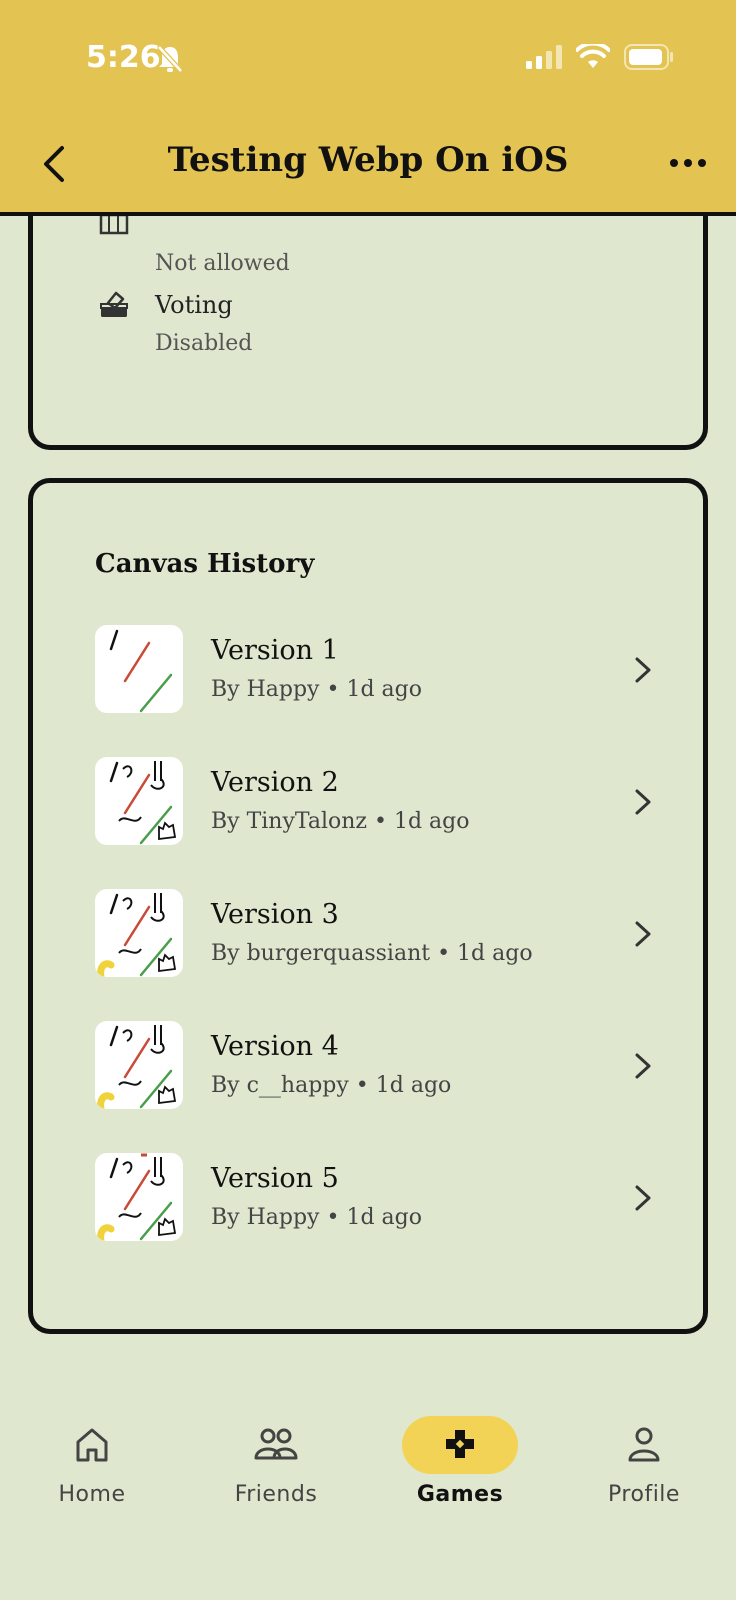  Describe the element at coordinates (275, 782) in the screenshot. I see `version-name: Version 2` at that location.